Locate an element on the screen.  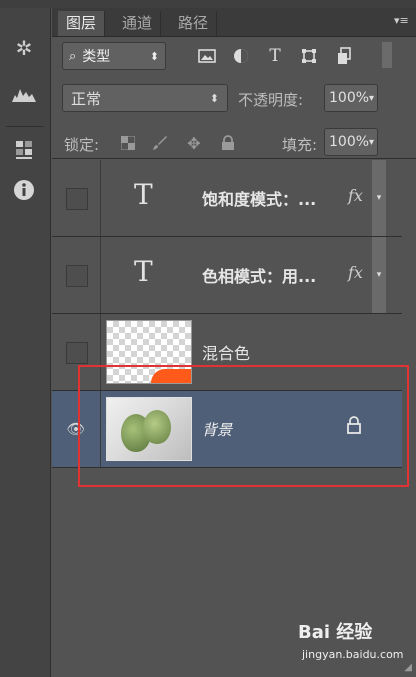
layer-row: T 色相模式：用... fx ▾ is located at coordinates (227, 275).